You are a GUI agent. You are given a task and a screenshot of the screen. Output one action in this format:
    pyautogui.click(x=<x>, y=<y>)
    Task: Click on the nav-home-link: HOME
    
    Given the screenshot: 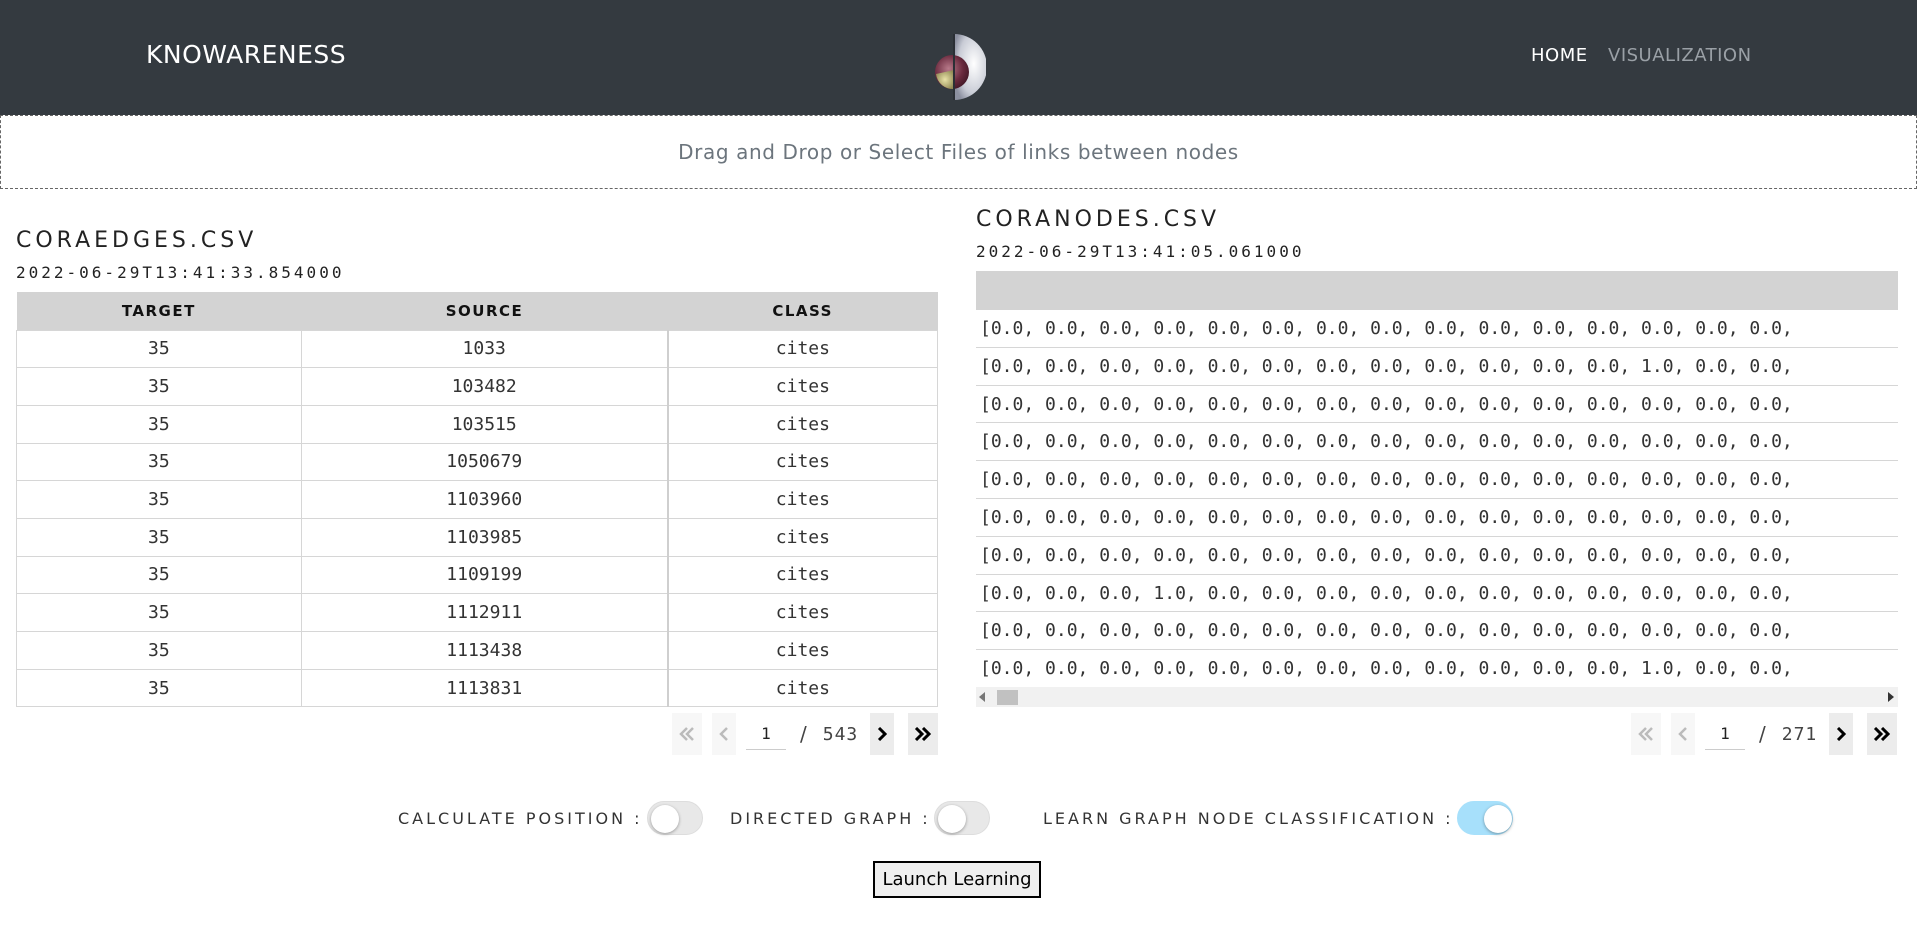 What is the action you would take?
    pyautogui.click(x=1559, y=55)
    